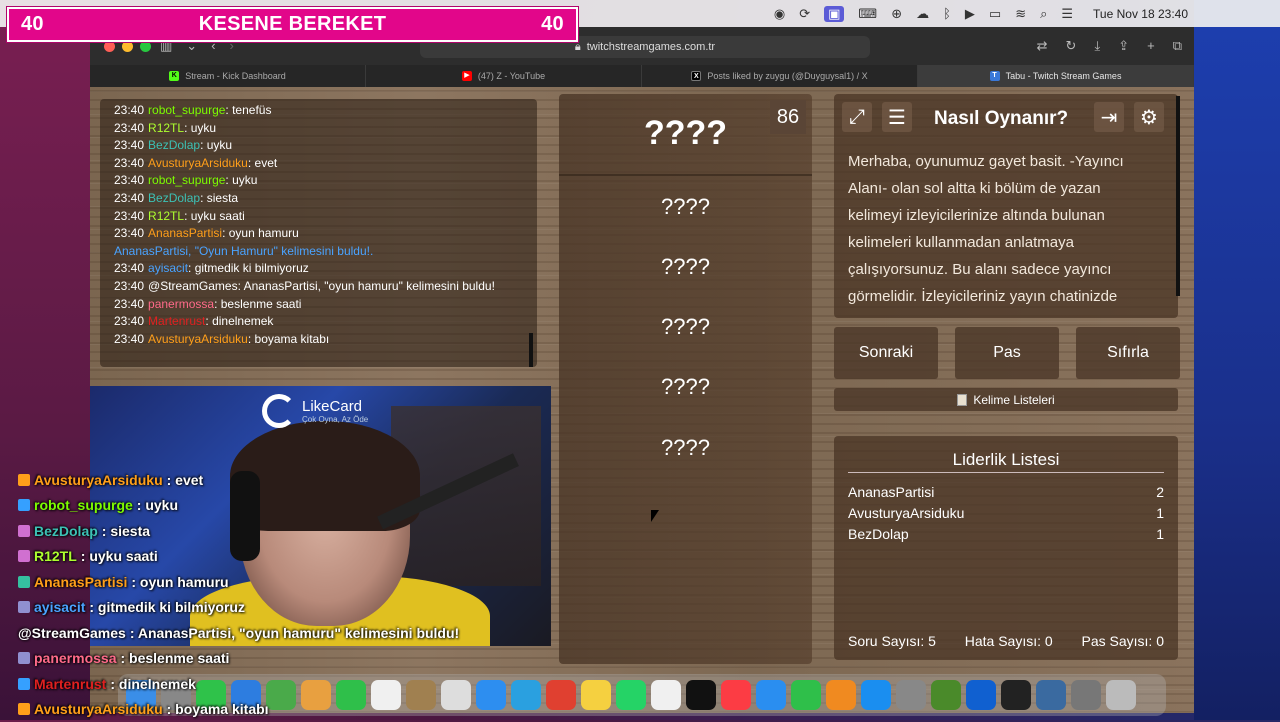  I want to click on chat-username: ayisacit, so click(168, 268).